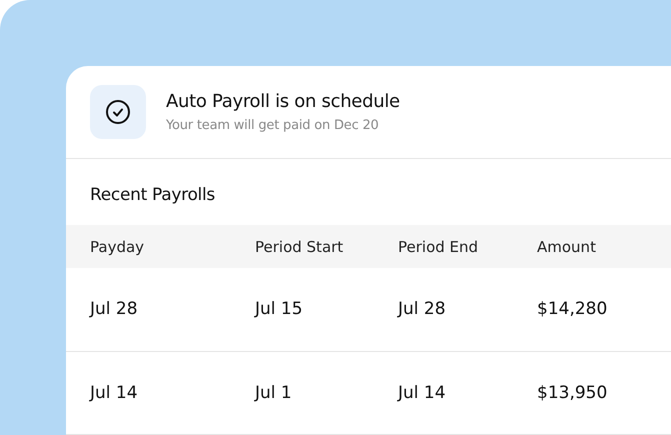  What do you see at coordinates (572, 392) in the screenshot?
I see `table-cell-text: $13,950` at bounding box center [572, 392].